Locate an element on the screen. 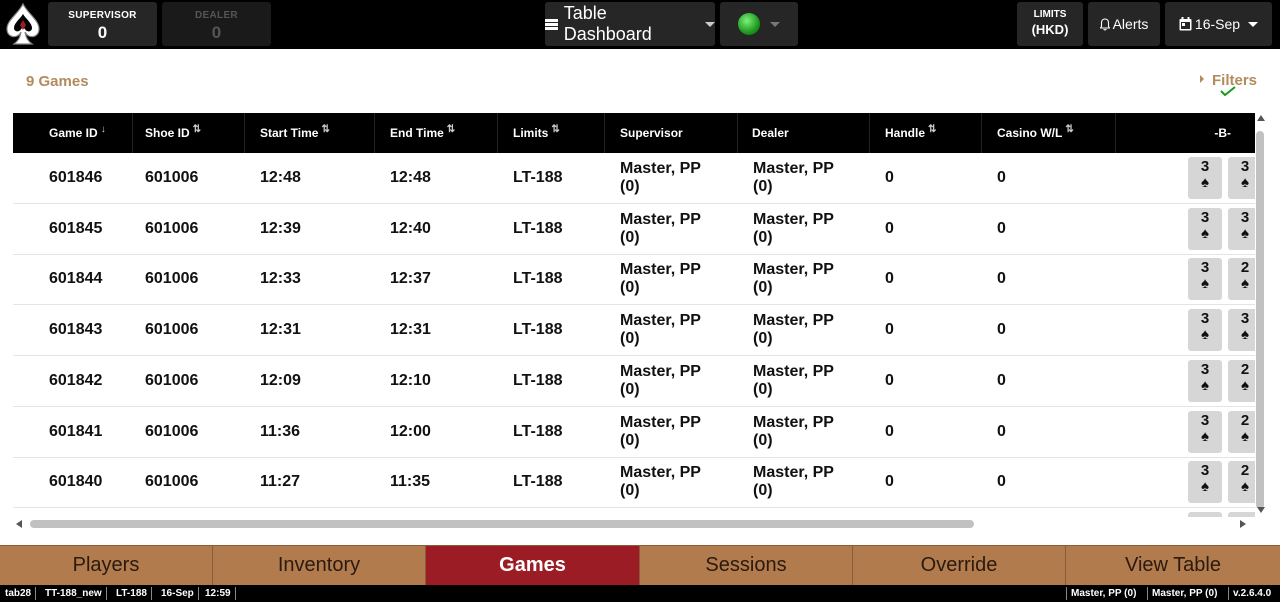  alerts-button: Alerts is located at coordinates (1124, 24).